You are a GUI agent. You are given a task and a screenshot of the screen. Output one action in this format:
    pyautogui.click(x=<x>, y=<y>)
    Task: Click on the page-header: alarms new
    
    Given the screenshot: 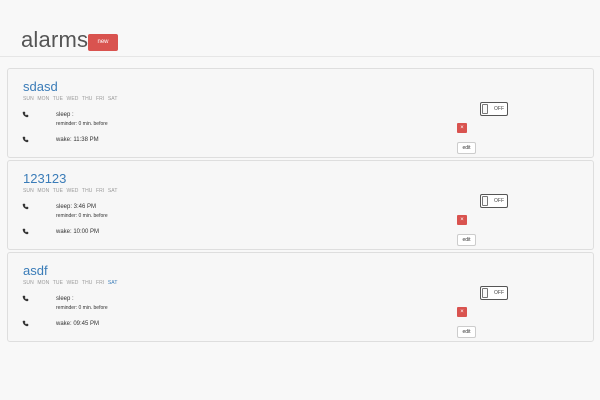 What is the action you would take?
    pyautogui.click(x=300, y=28)
    